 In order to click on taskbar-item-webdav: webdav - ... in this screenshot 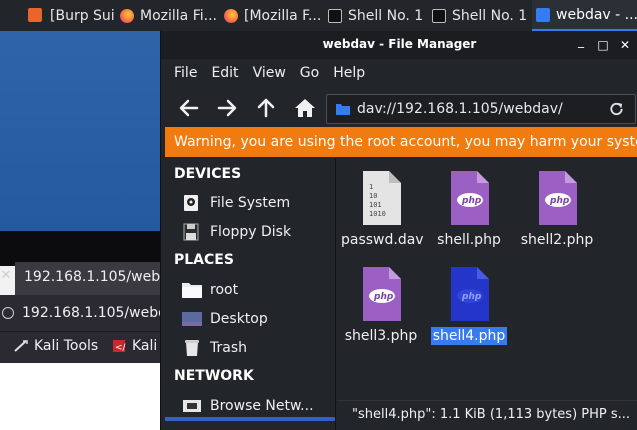, I will do `click(584, 15)`.